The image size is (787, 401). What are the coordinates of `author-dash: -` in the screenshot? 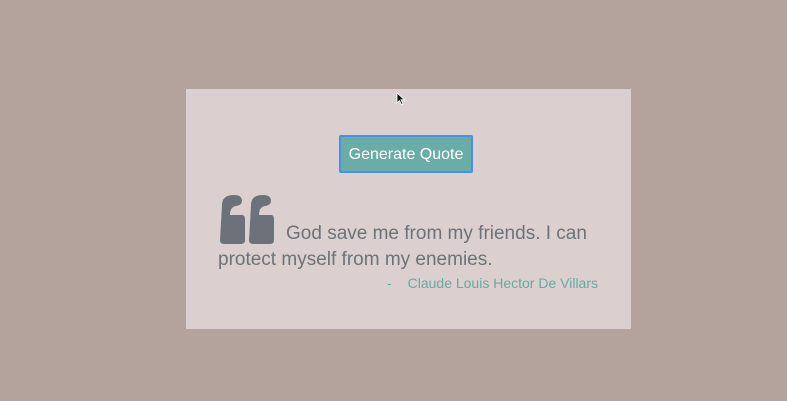 It's located at (389, 283).